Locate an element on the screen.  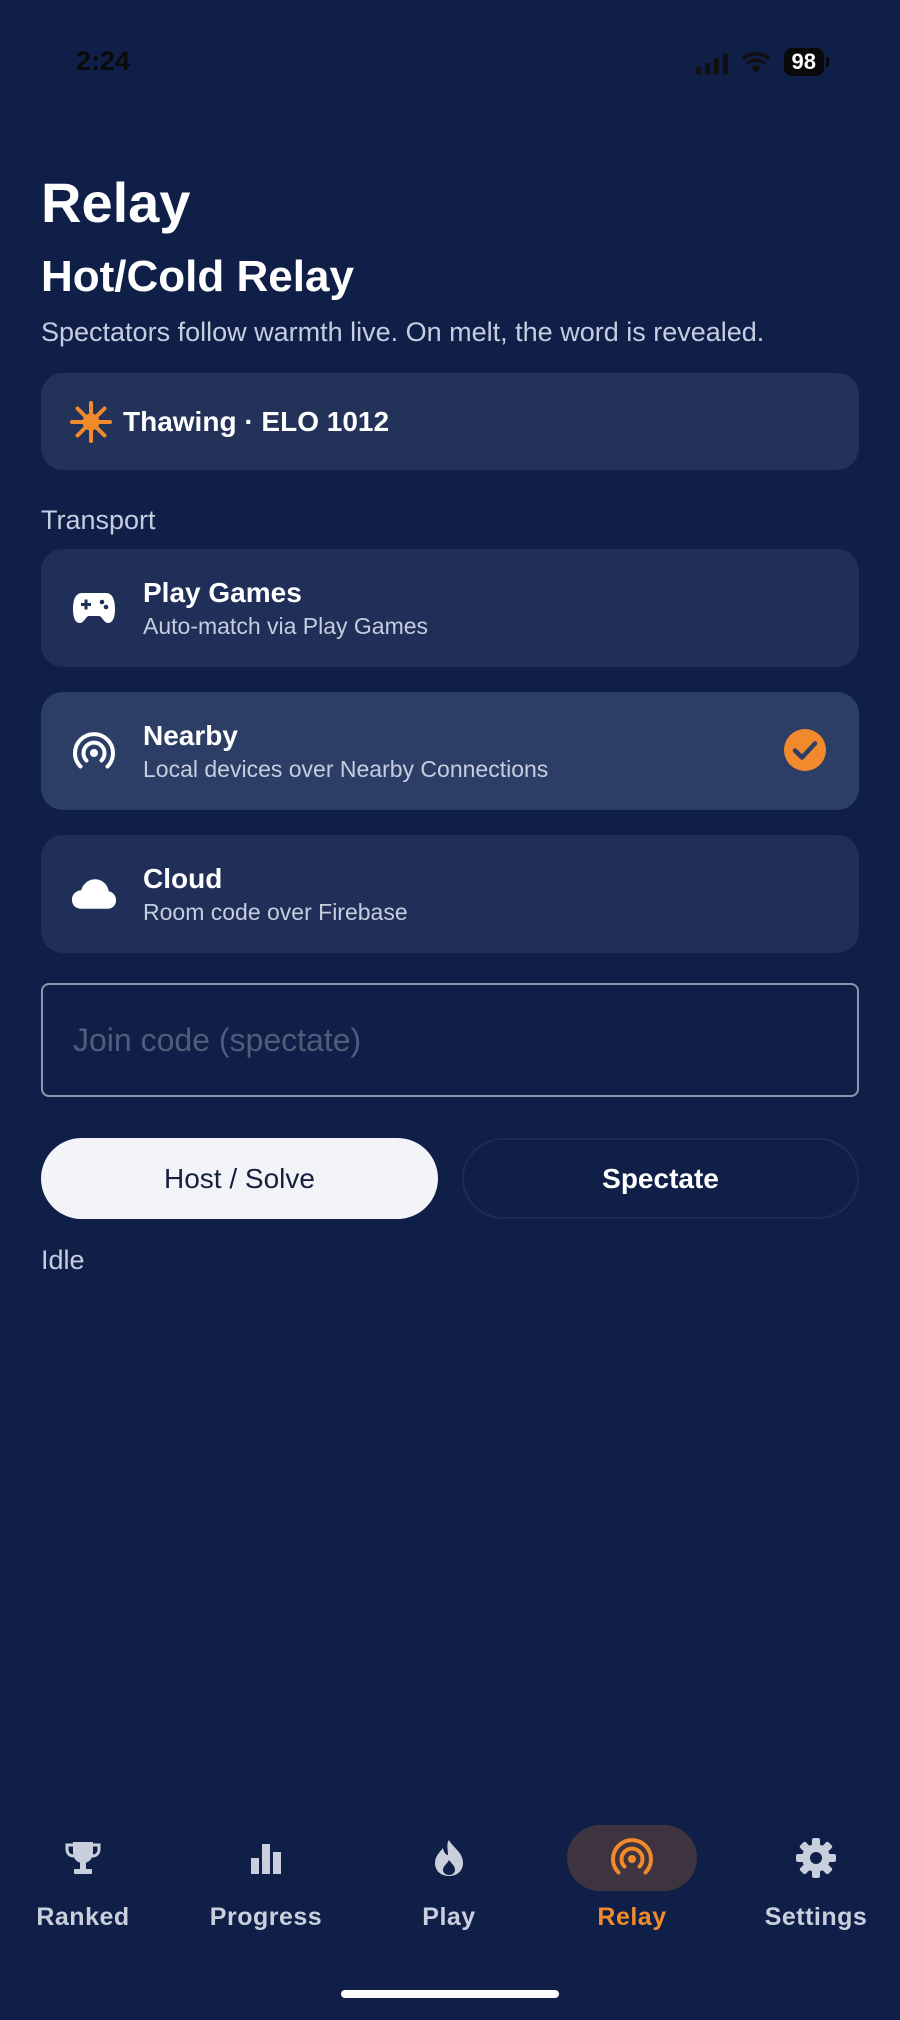
host-solve-button: Host / Solve is located at coordinates (239, 1178).